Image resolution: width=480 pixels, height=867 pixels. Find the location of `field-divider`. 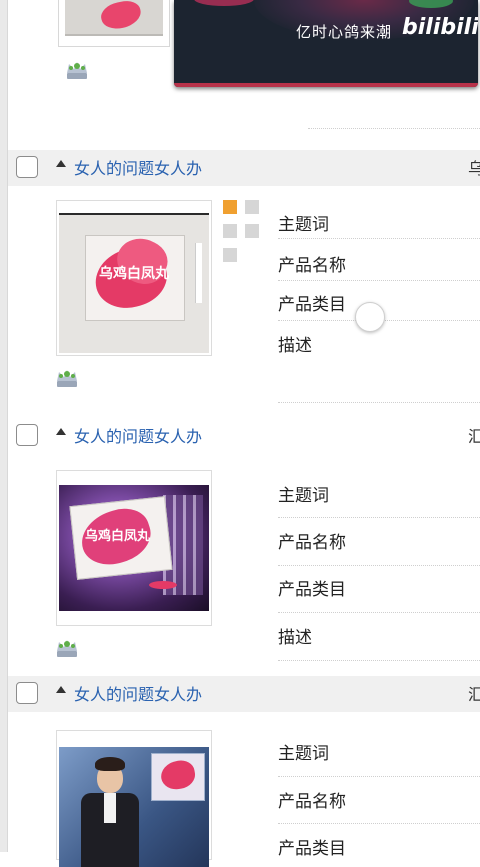

field-divider is located at coordinates (394, 128).